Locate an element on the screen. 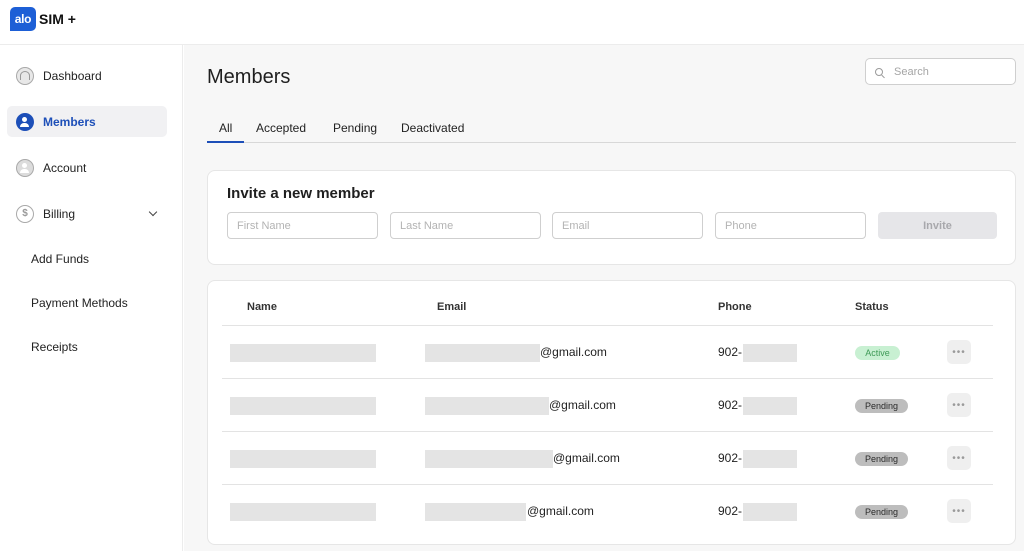 The image size is (1024, 551). first-name-field is located at coordinates (302, 225).